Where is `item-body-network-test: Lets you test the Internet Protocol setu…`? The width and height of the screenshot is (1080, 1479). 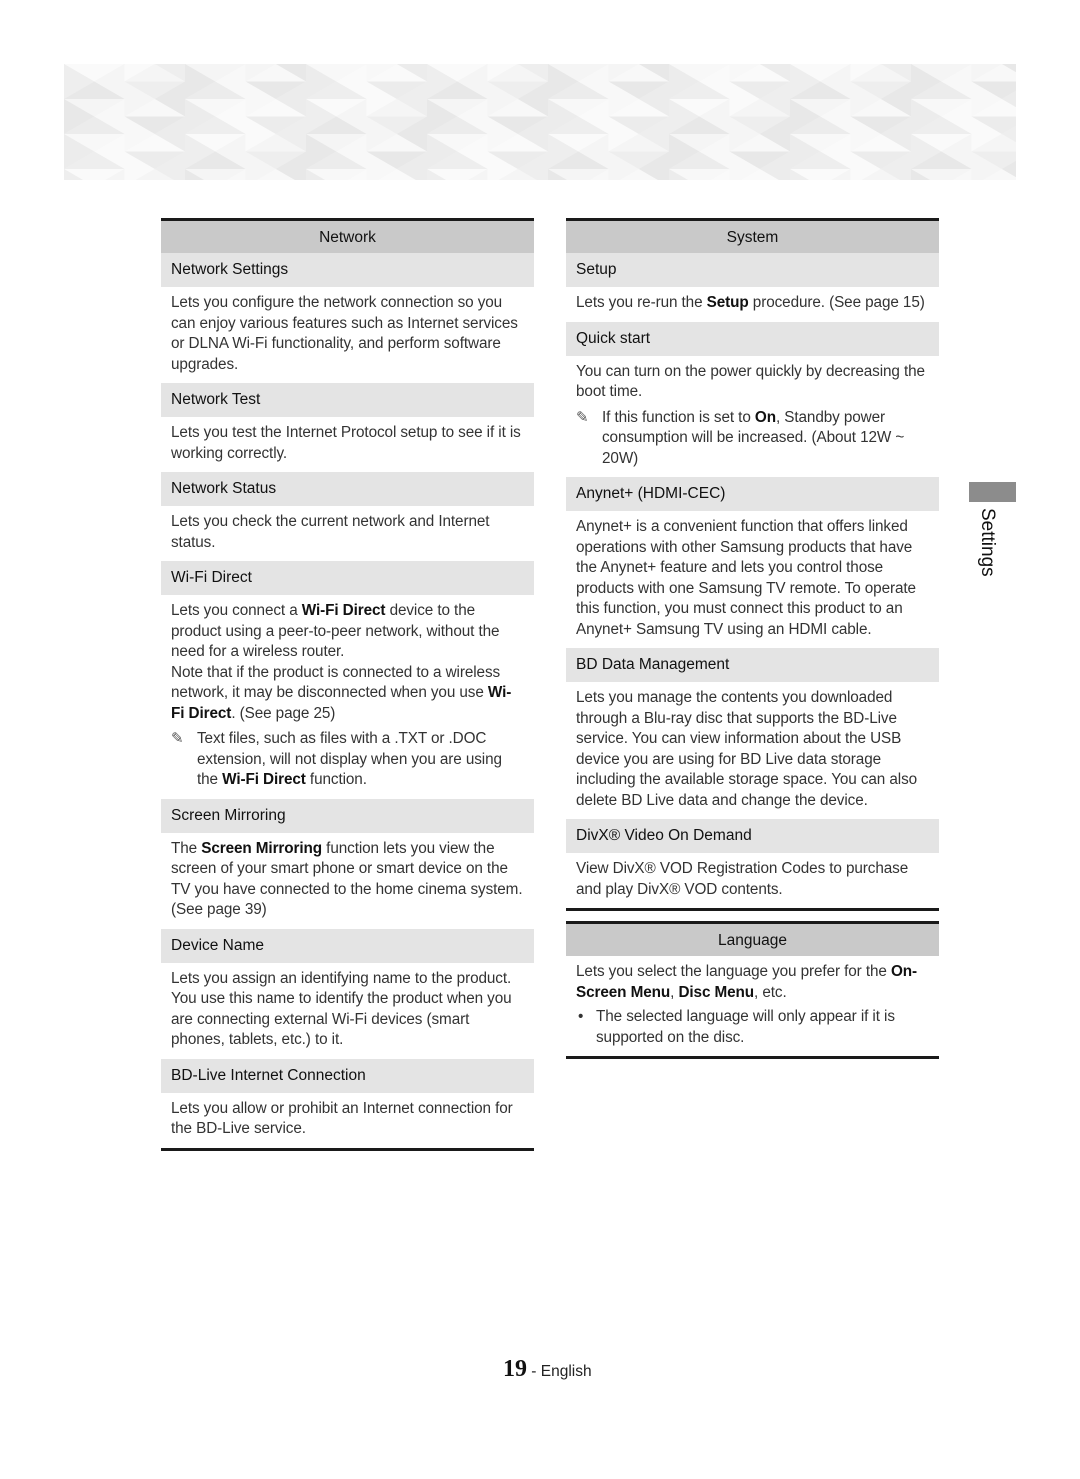
item-body-network-test: Lets you test the Internet Protocol setu… is located at coordinates (346, 443).